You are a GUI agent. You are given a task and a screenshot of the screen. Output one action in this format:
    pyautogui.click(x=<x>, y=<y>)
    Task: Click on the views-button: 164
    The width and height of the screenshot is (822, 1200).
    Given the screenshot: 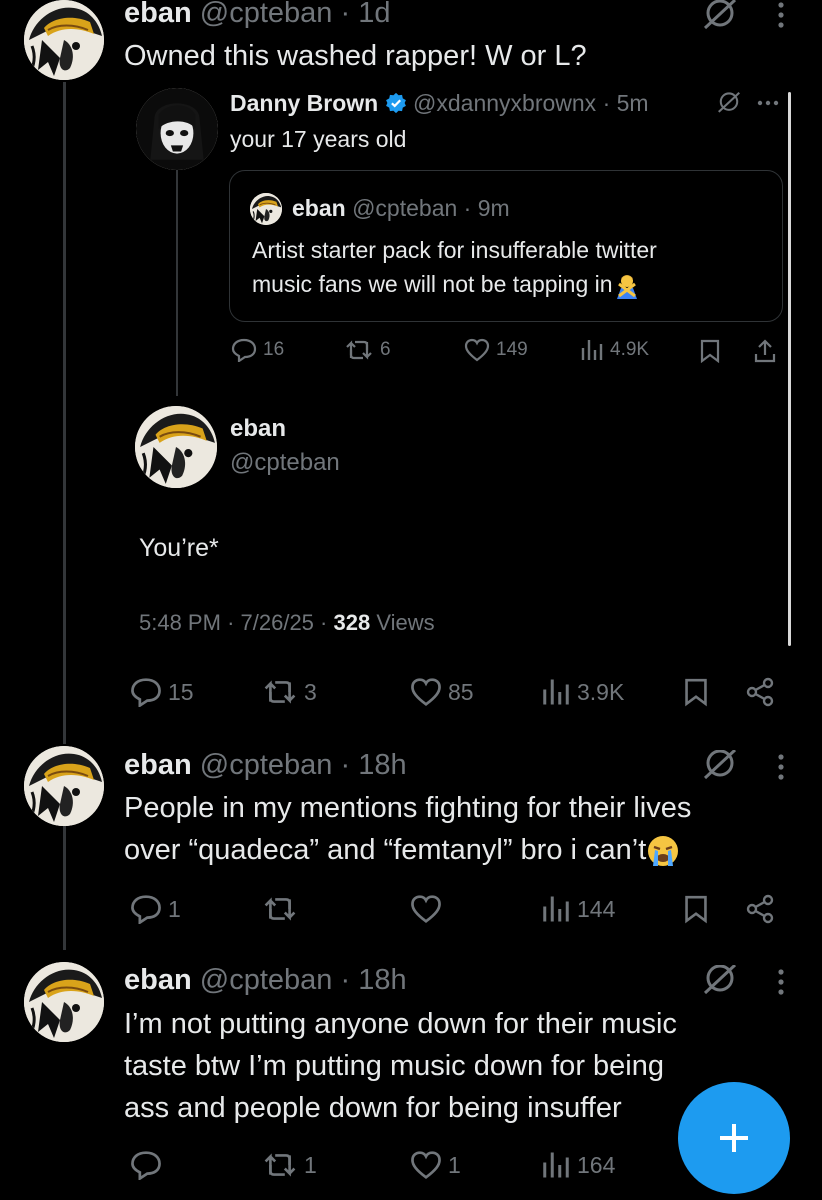 What is the action you would take?
    pyautogui.click(x=578, y=1165)
    